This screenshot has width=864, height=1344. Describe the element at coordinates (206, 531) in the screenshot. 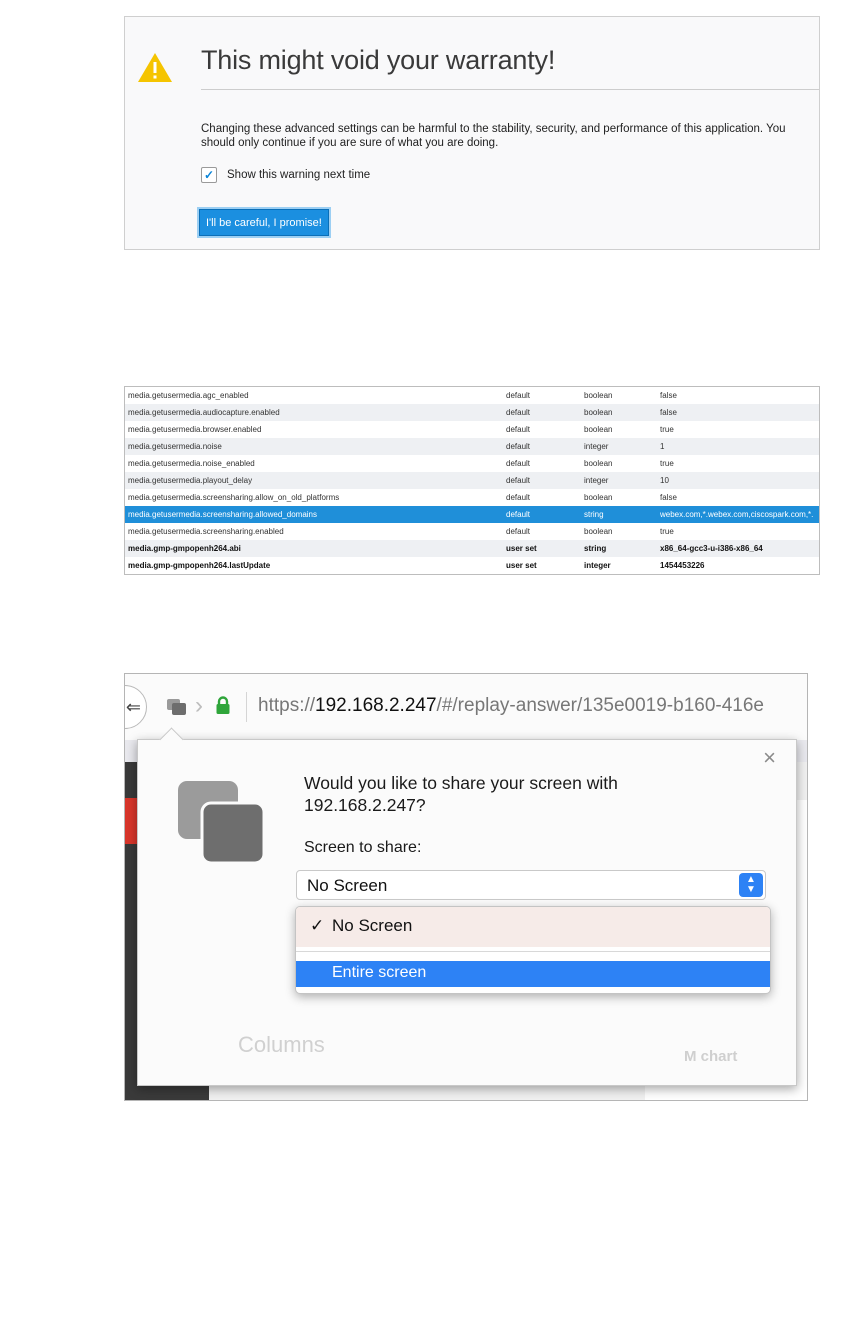

I see `pref-name: media.getusermedia.screensharing.enabled` at that location.